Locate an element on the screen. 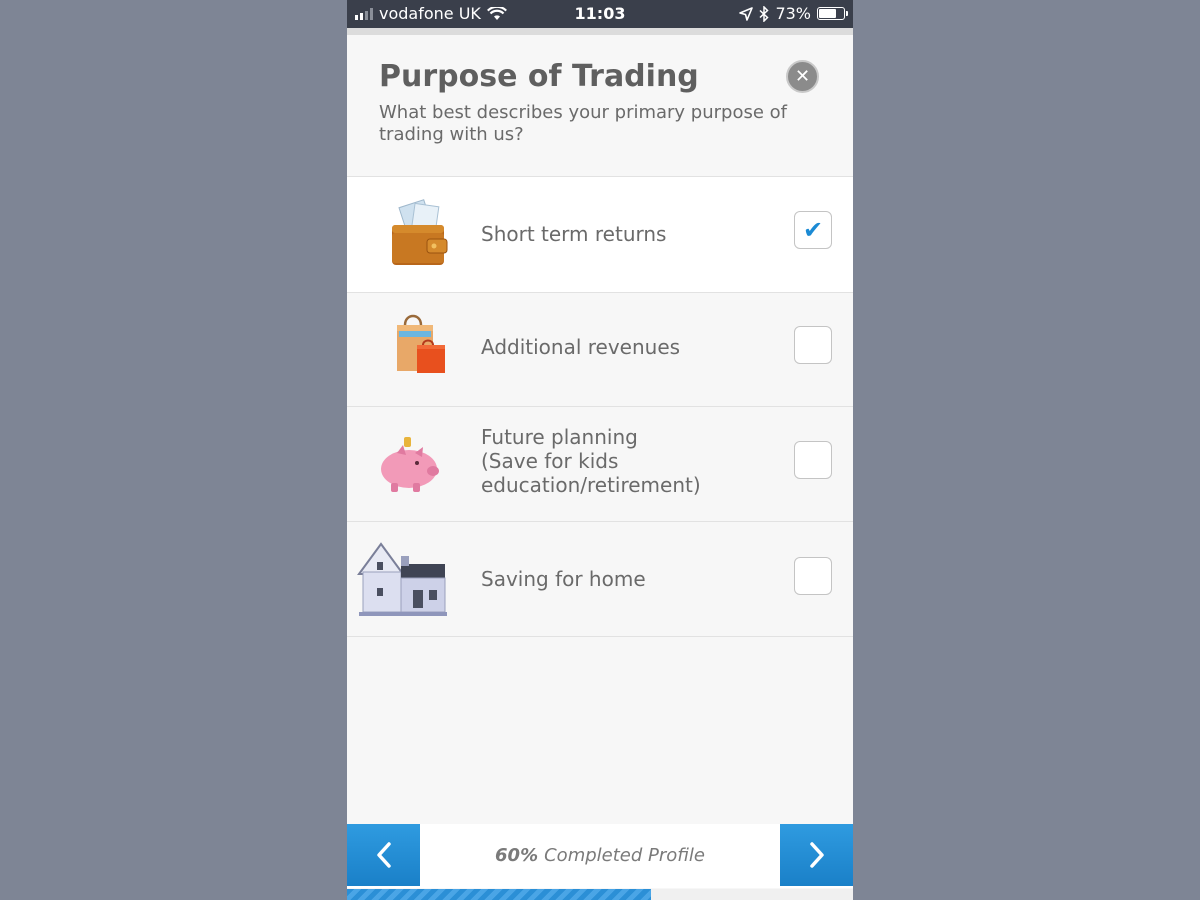 The height and width of the screenshot is (900, 1200). chevron-left-icon is located at coordinates (383, 855).